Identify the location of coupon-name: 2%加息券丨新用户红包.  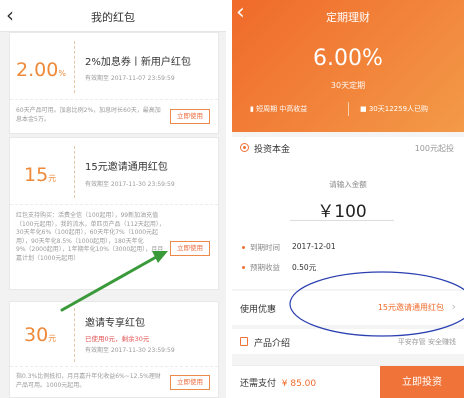
(138, 62).